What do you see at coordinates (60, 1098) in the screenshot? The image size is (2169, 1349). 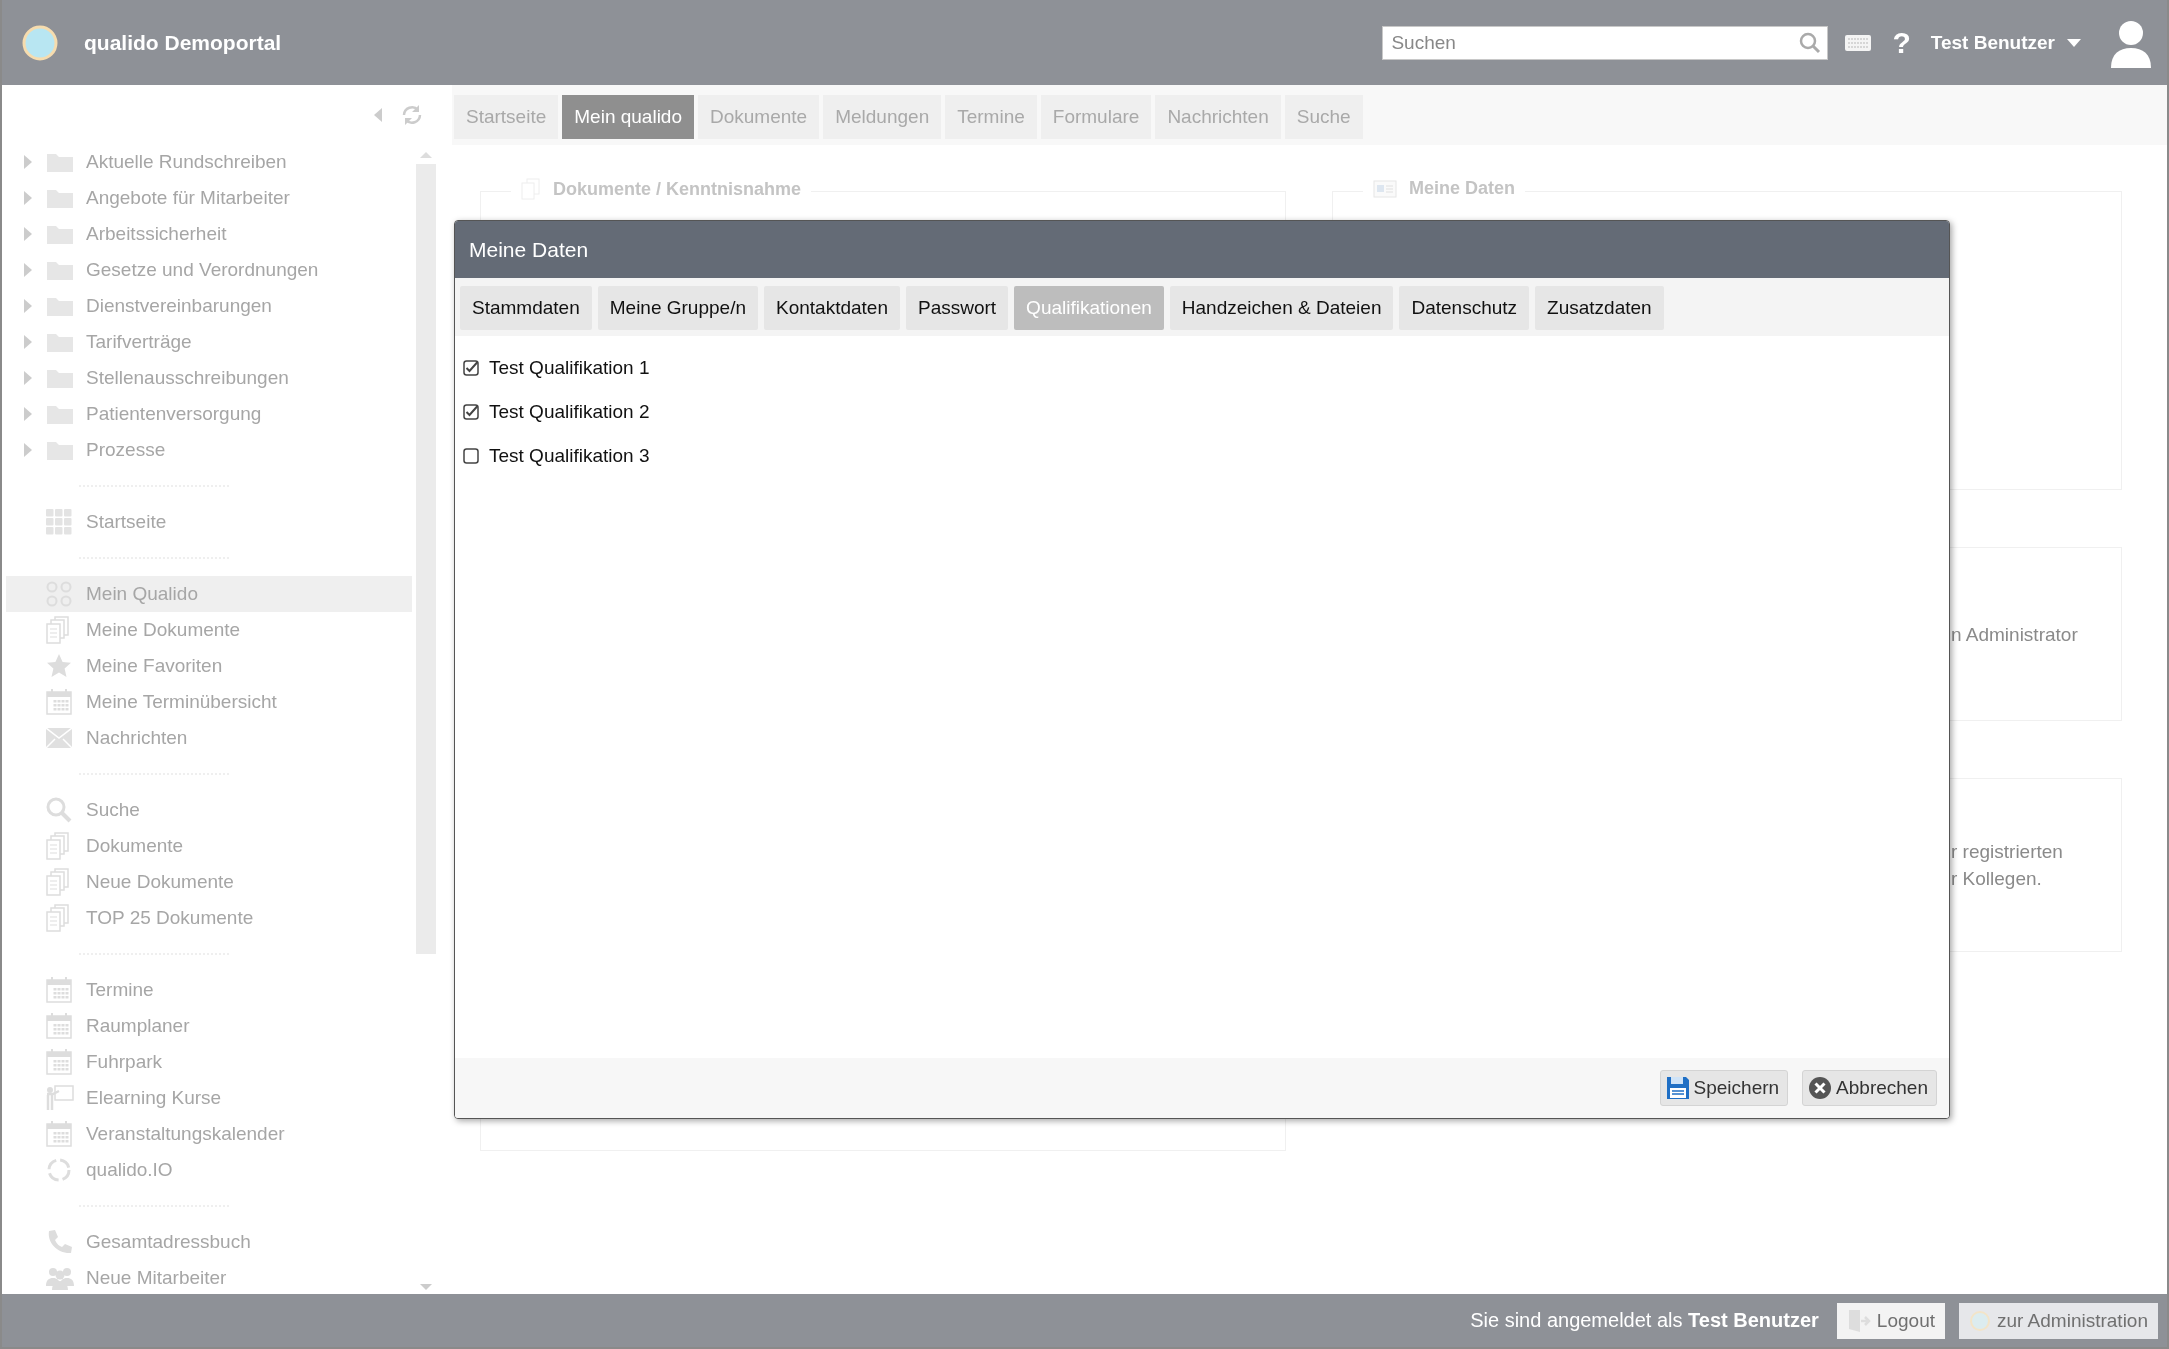 I see `presenter-icon` at bounding box center [60, 1098].